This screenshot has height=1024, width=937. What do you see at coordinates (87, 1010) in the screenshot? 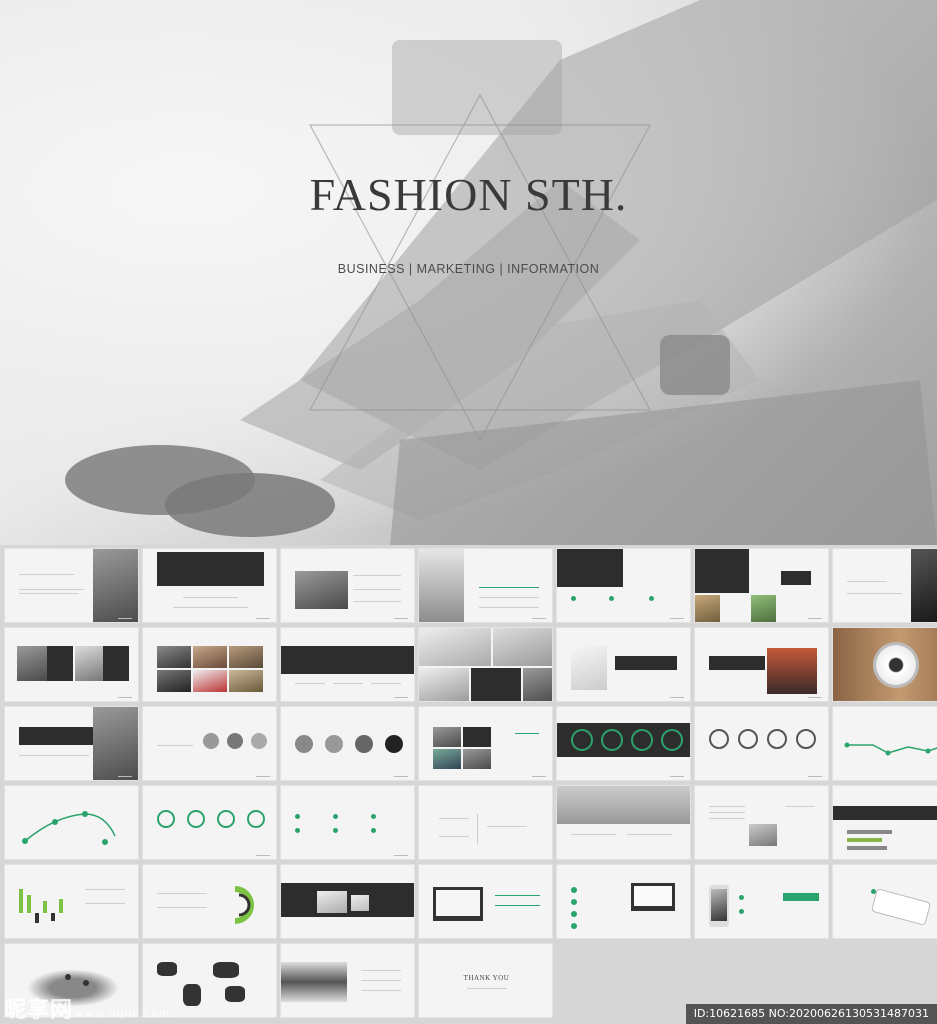
I see `watermark-logo: 昵享网 www.nipic.com` at bounding box center [87, 1010].